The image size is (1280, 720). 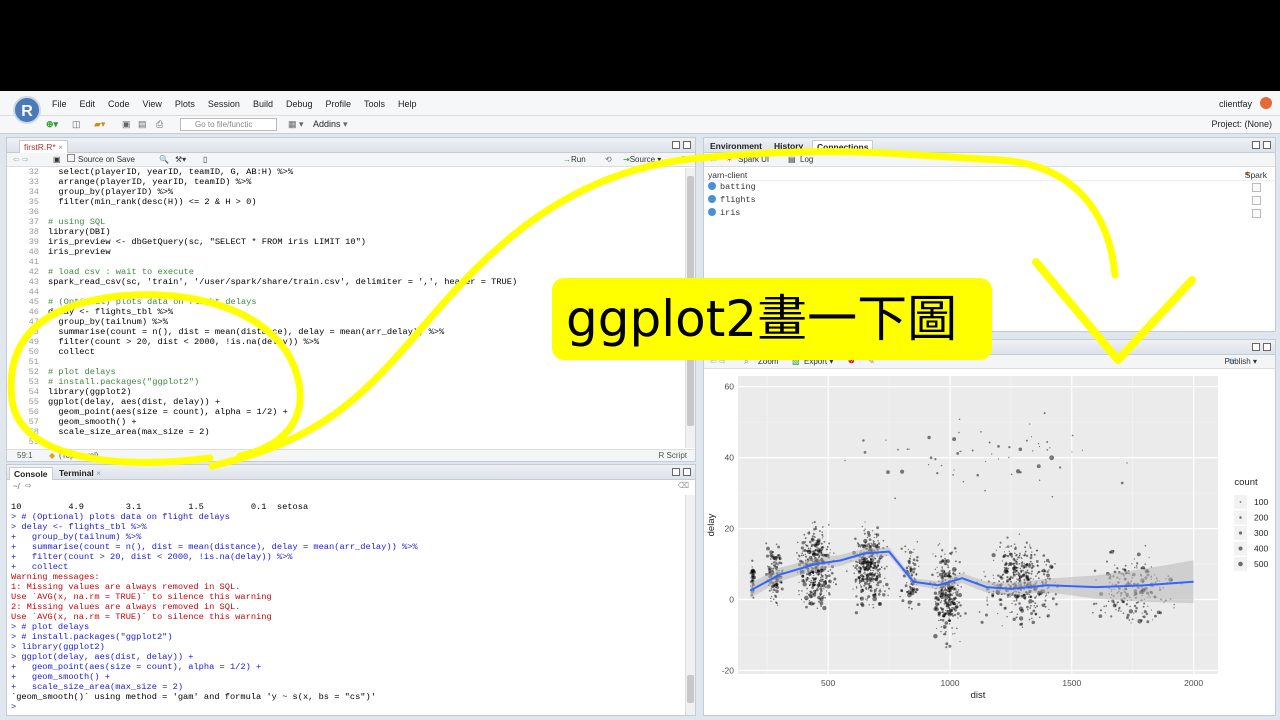 I want to click on menu-code: Code, so click(x=119, y=104).